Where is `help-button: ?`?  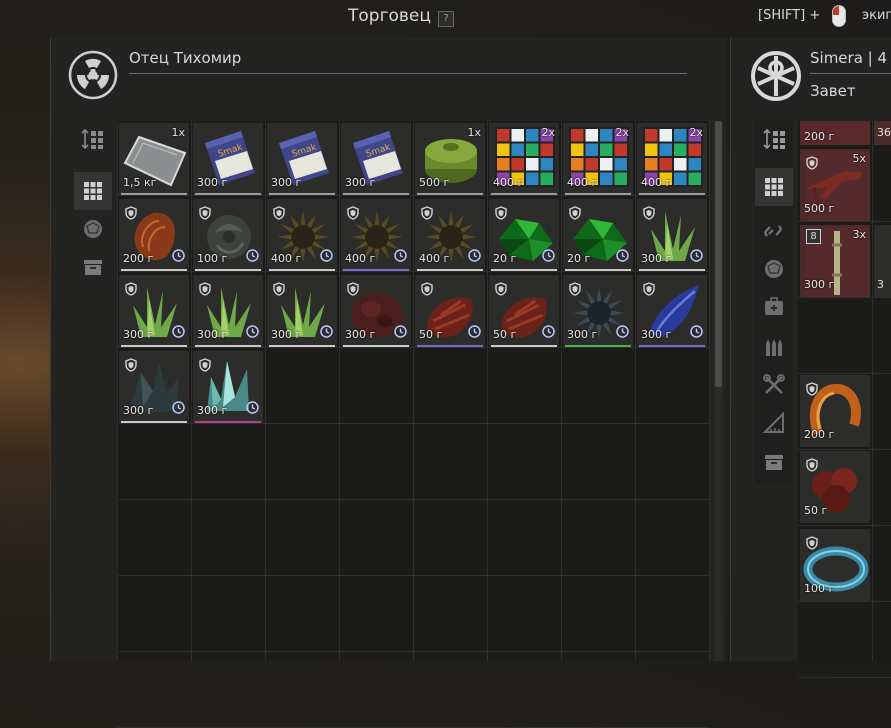
help-button: ? is located at coordinates (446, 19).